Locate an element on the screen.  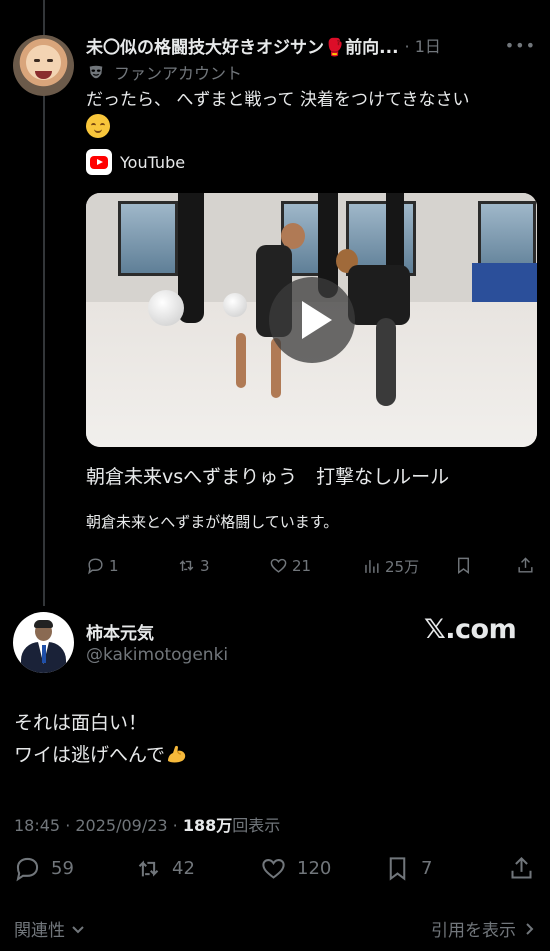
repost-button: 42 is located at coordinates (165, 868).